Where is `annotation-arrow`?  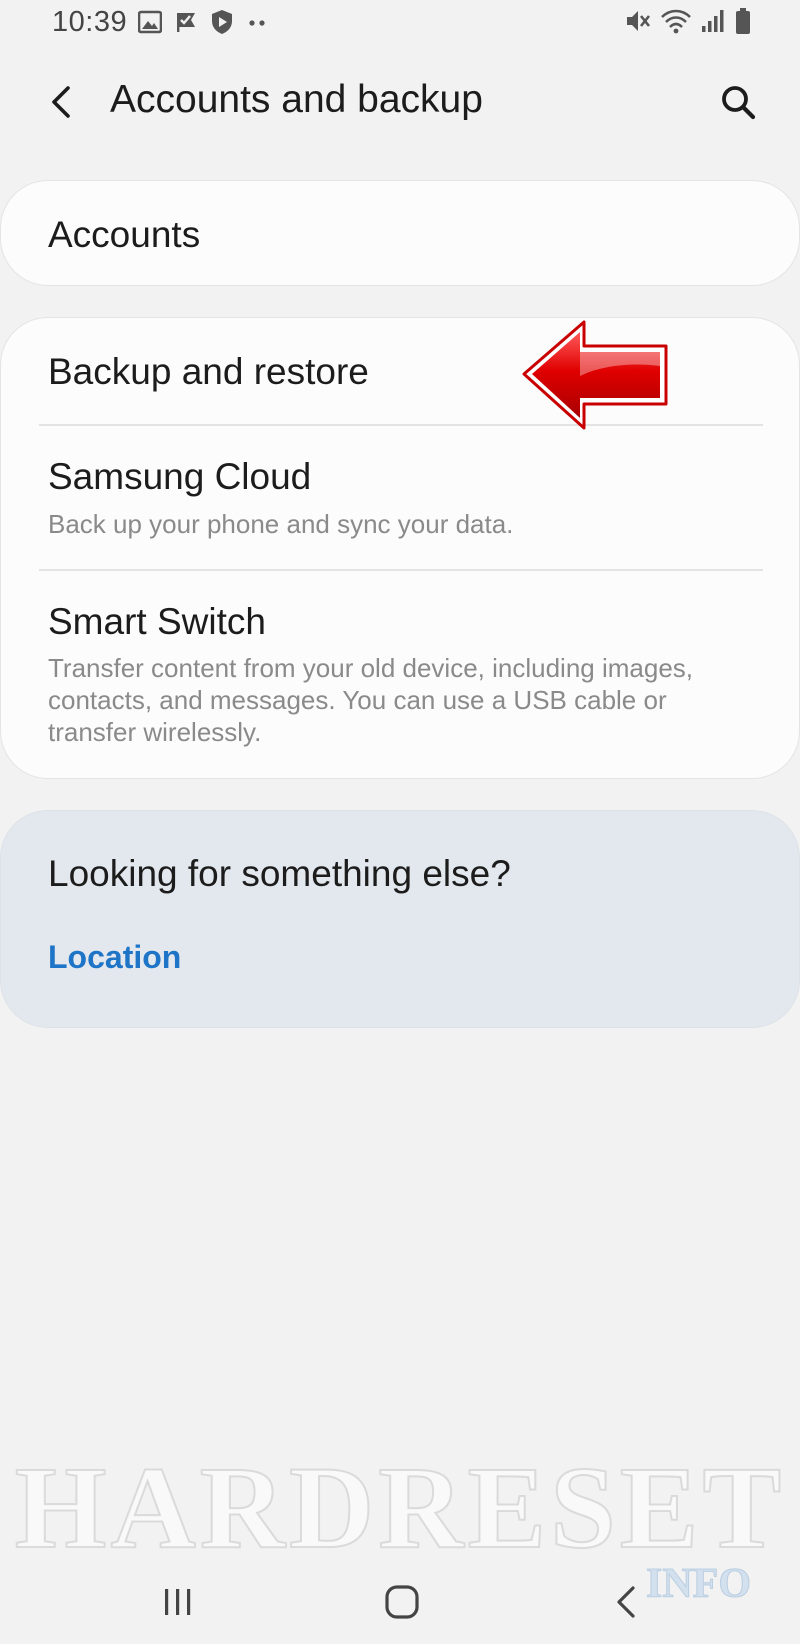 annotation-arrow is located at coordinates (596, 376).